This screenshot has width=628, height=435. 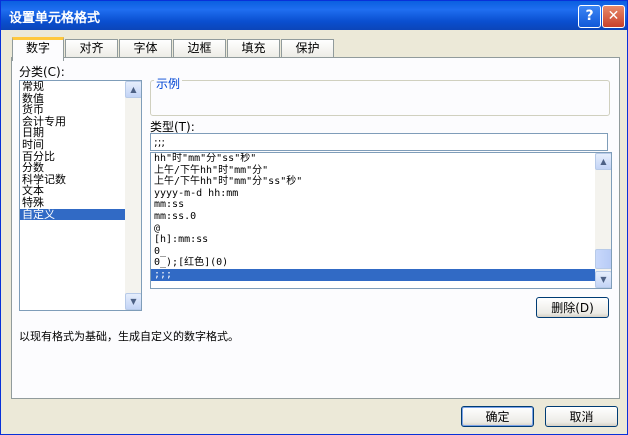 I want to click on sample-label: 示例, so click(x=168, y=83).